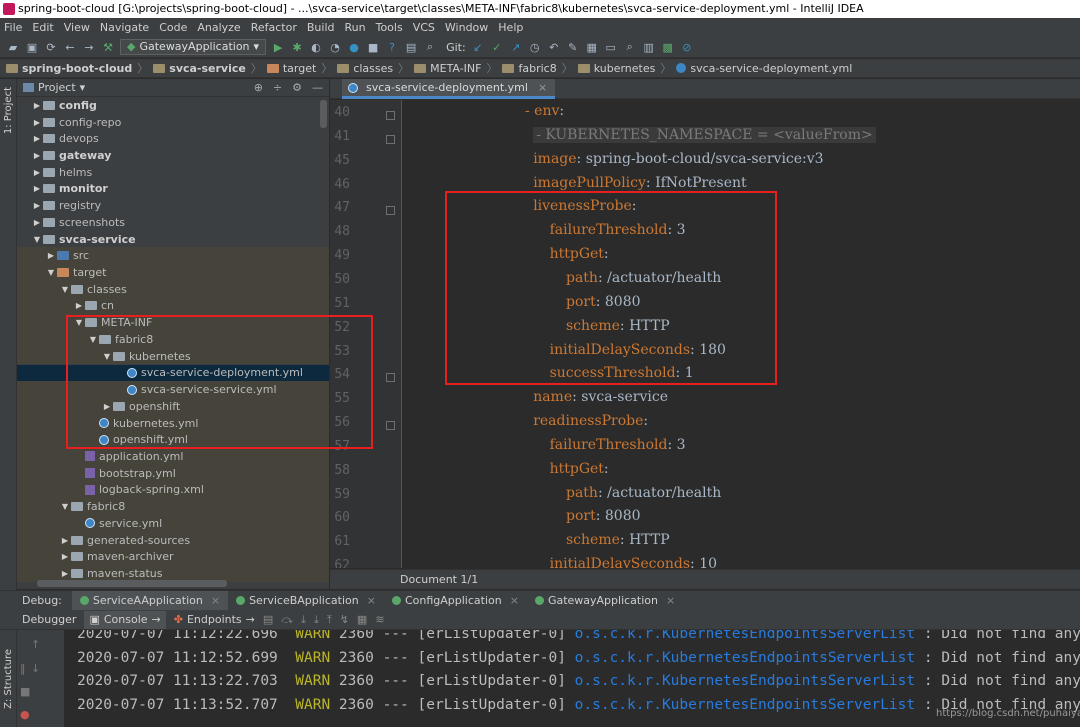 The width and height of the screenshot is (1080, 727). Describe the element at coordinates (173, 323) in the screenshot. I see `tree-item: ▼ META-INF` at that location.